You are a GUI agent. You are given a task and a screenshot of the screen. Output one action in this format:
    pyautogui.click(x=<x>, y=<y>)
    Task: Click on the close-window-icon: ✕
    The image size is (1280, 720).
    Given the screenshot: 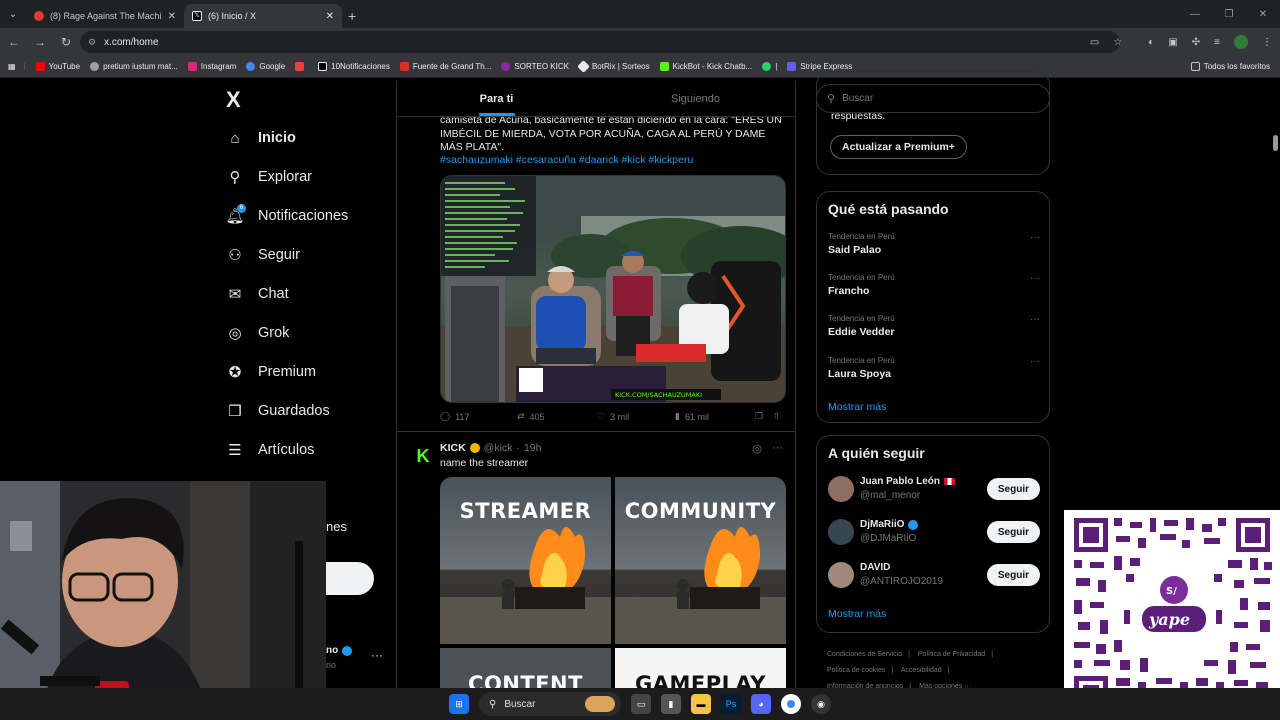 What is the action you would take?
    pyautogui.click(x=1263, y=14)
    